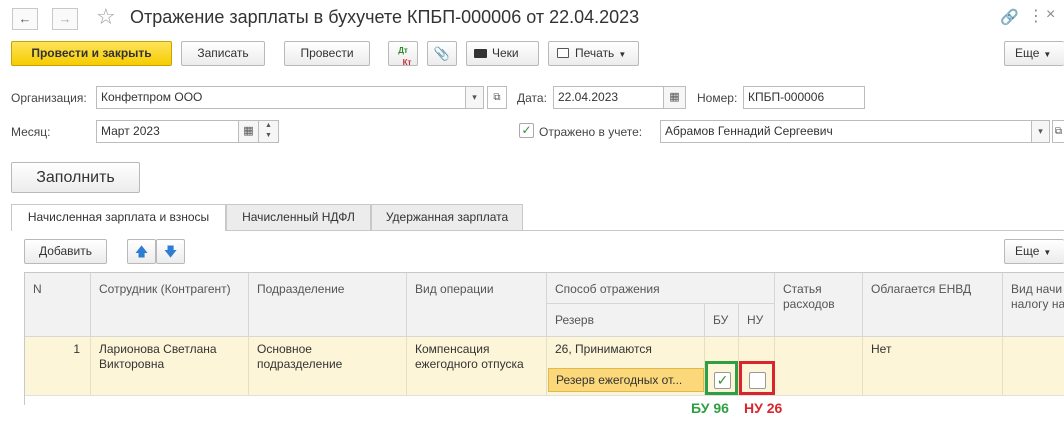  What do you see at coordinates (31, 132) in the screenshot?
I see `month-label: Месяц:` at bounding box center [31, 132].